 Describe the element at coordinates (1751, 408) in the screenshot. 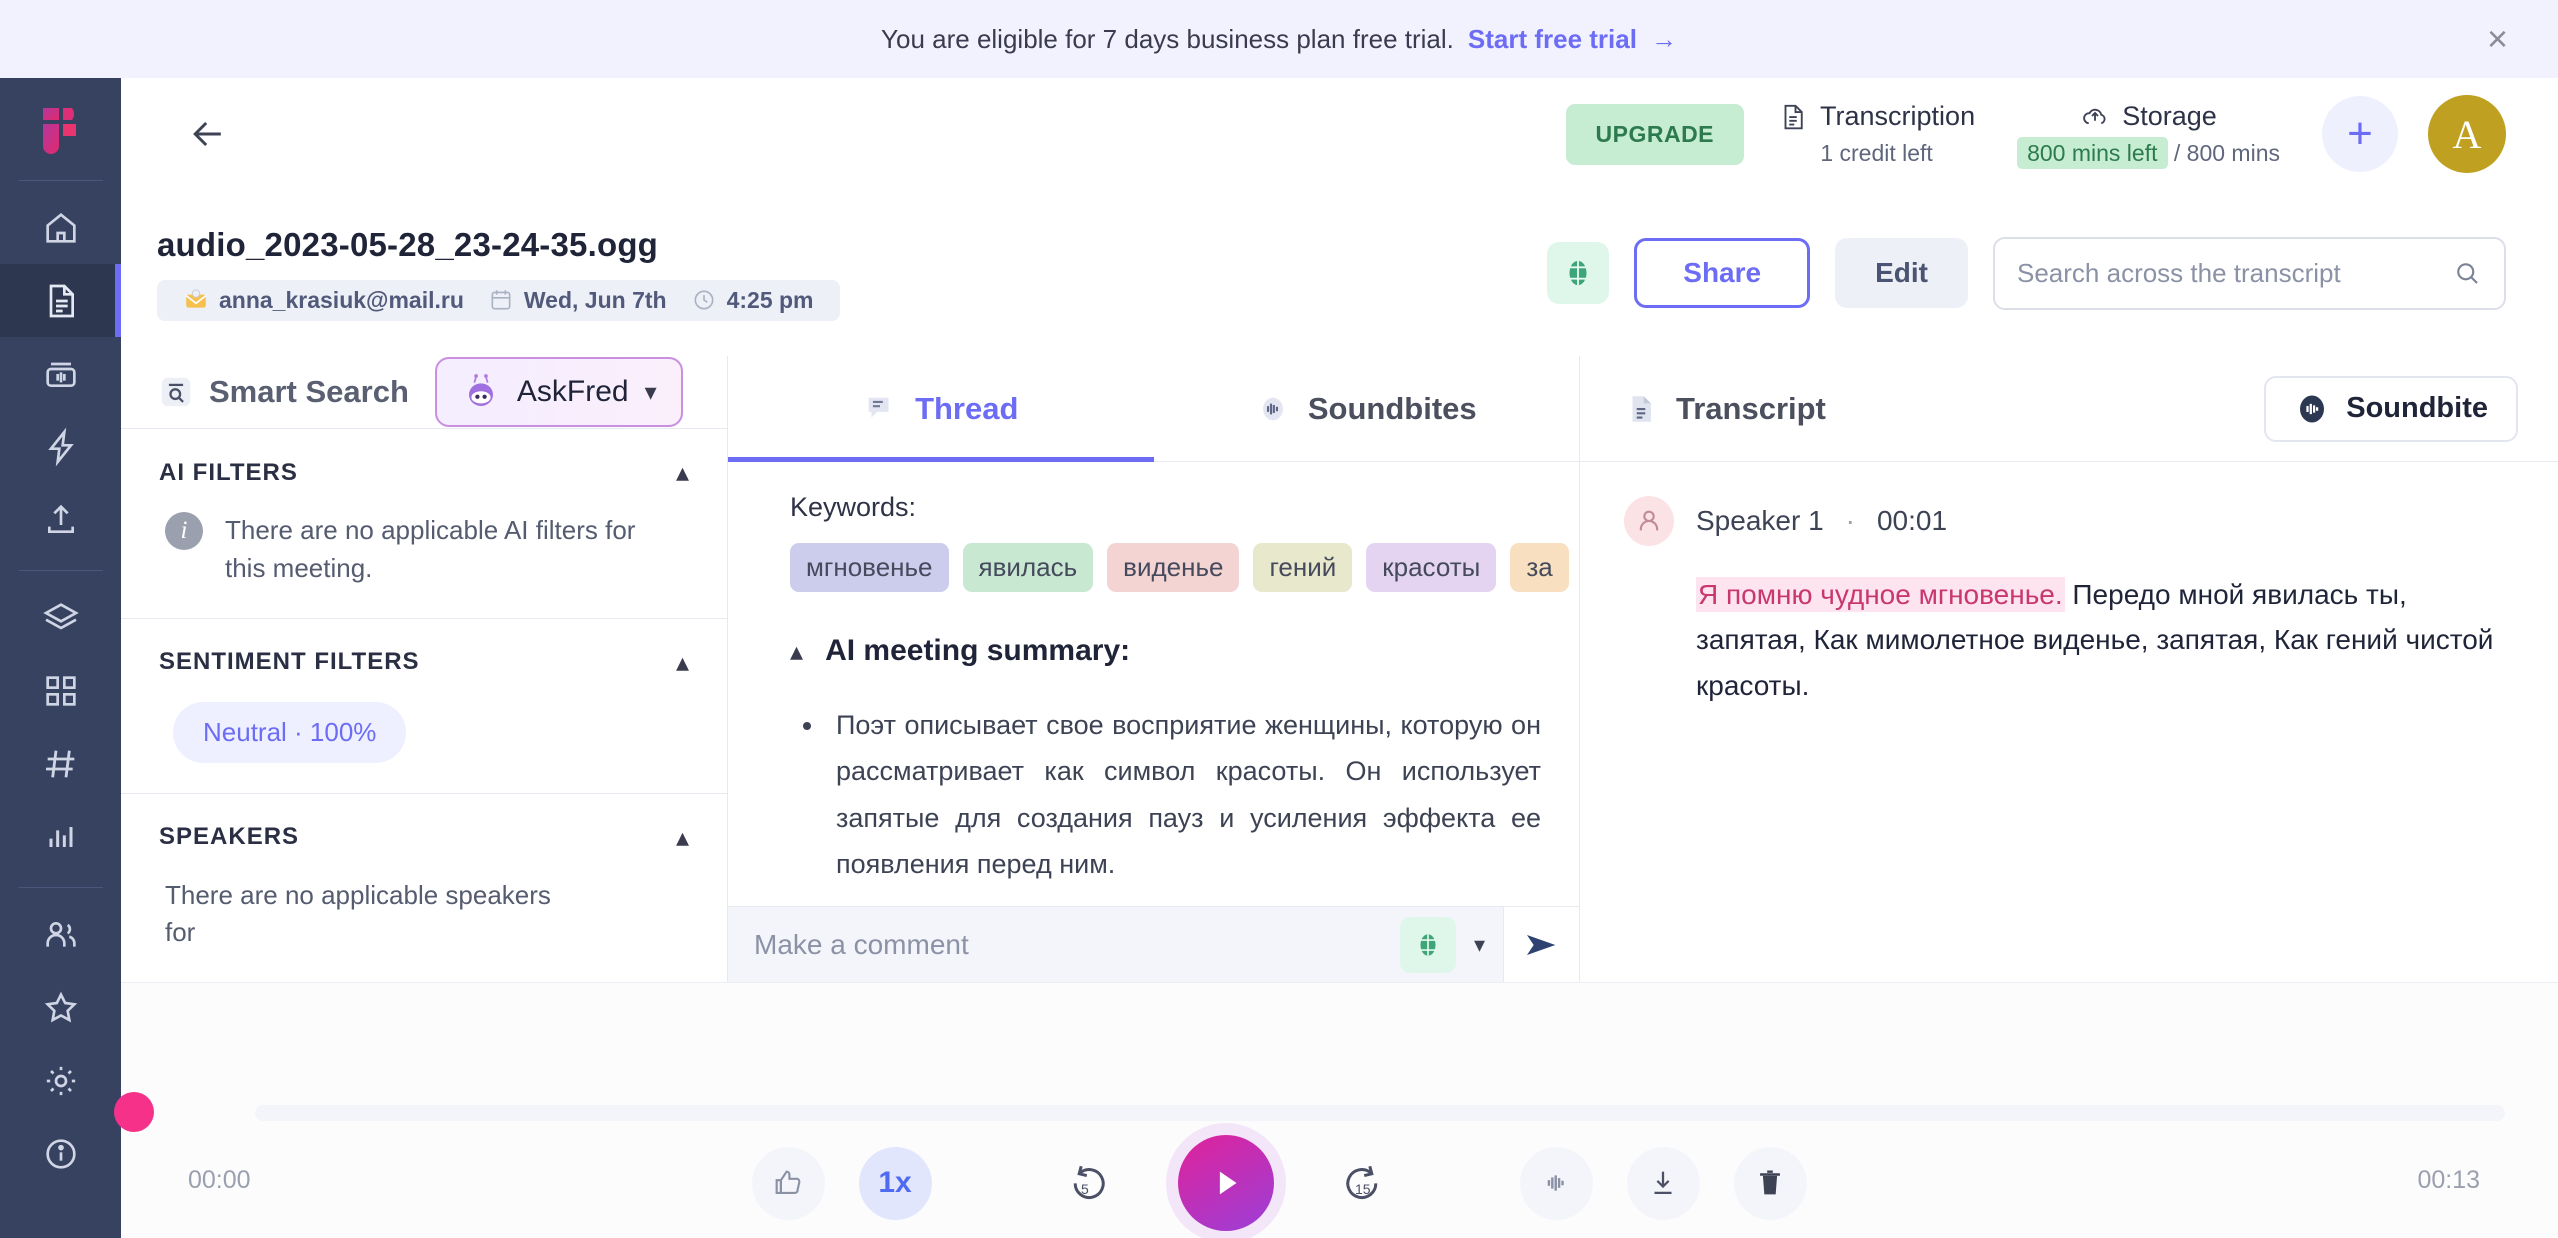

I see `transcript-title: Transcript` at that location.